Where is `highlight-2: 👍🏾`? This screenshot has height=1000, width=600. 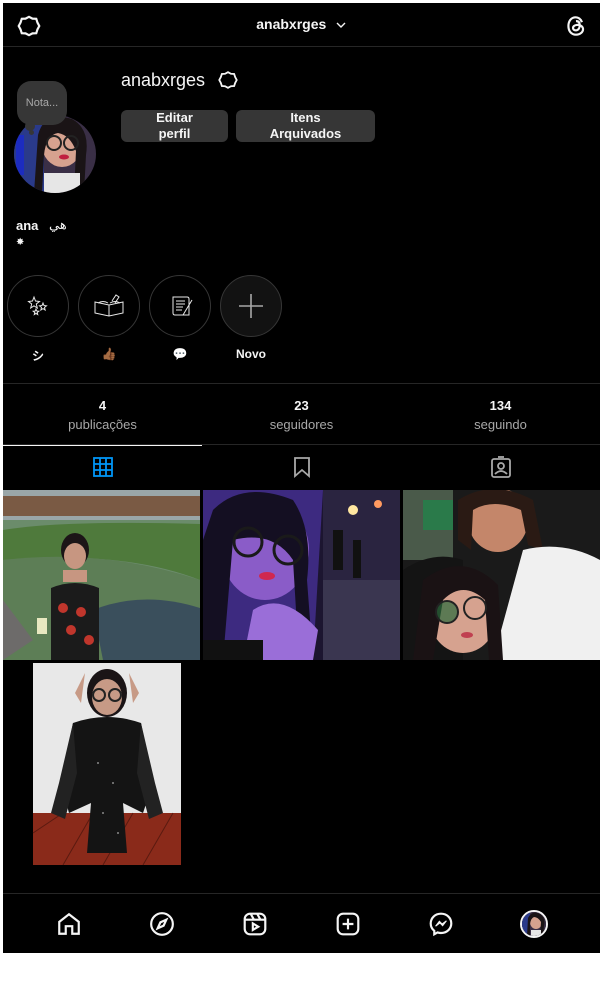
highlight-2: 👍🏾 is located at coordinates (109, 318).